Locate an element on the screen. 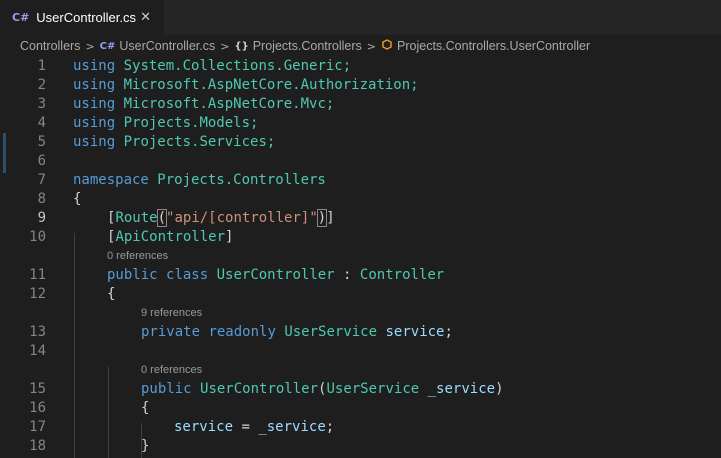  attribute-name: ApiController is located at coordinates (170, 237).